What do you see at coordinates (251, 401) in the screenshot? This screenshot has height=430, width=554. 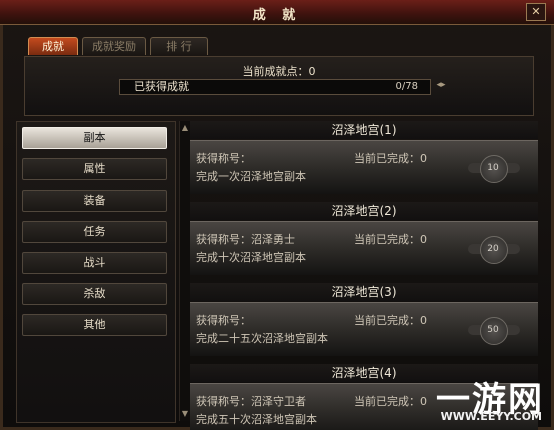 I see `achievement-title: 获得称号：沼泽守卫者` at bounding box center [251, 401].